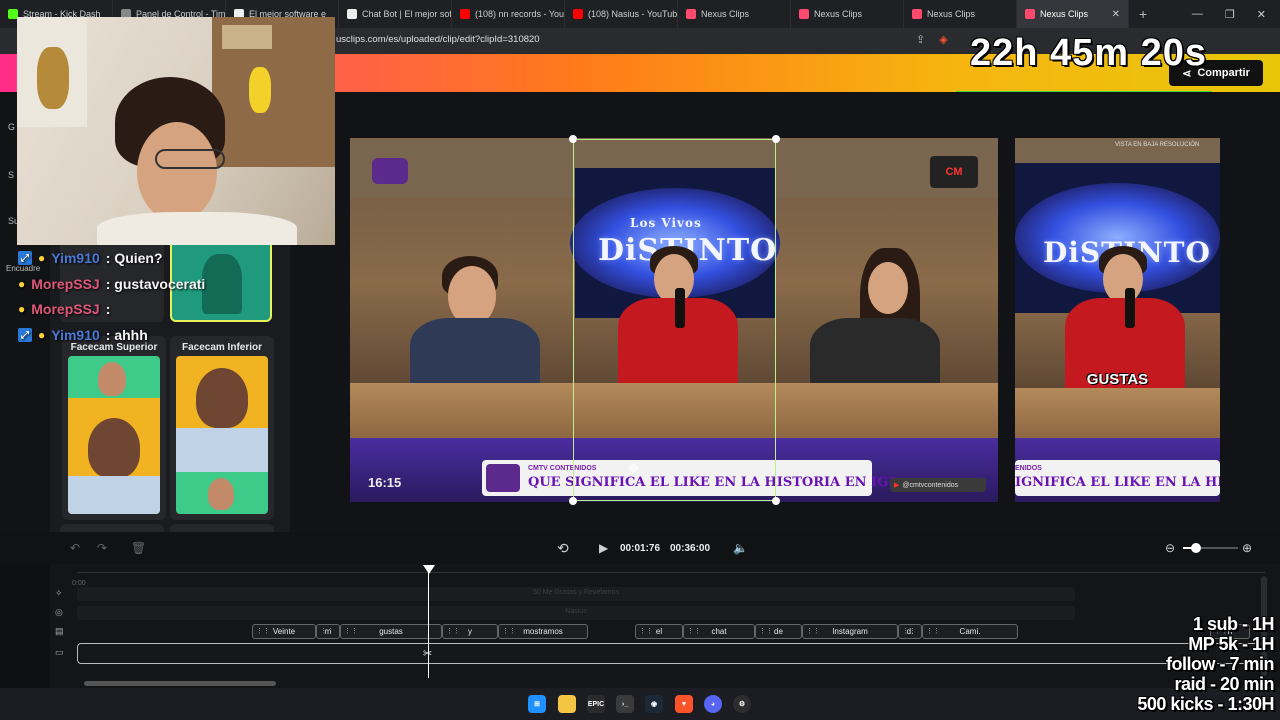 This screenshot has width=1280, height=720. I want to click on caption-word: d., so click(910, 631).